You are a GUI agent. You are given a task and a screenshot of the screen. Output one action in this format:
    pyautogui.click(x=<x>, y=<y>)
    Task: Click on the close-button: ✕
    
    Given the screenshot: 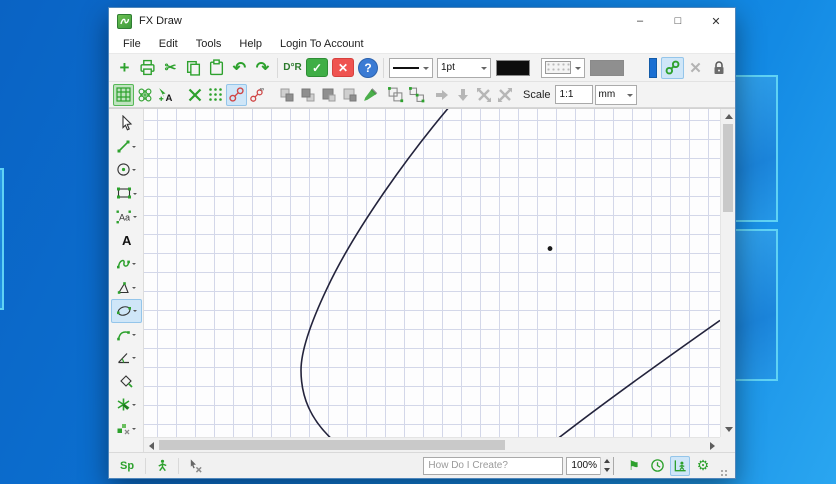 What is the action you would take?
    pyautogui.click(x=716, y=21)
    